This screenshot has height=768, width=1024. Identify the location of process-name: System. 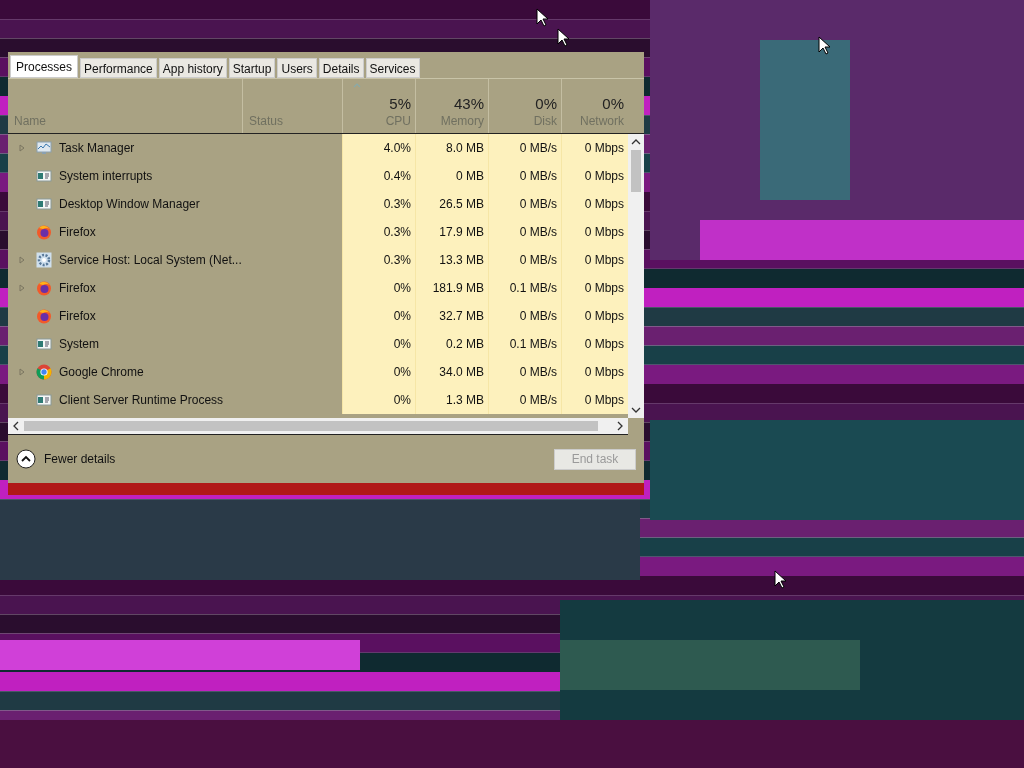
(79, 344).